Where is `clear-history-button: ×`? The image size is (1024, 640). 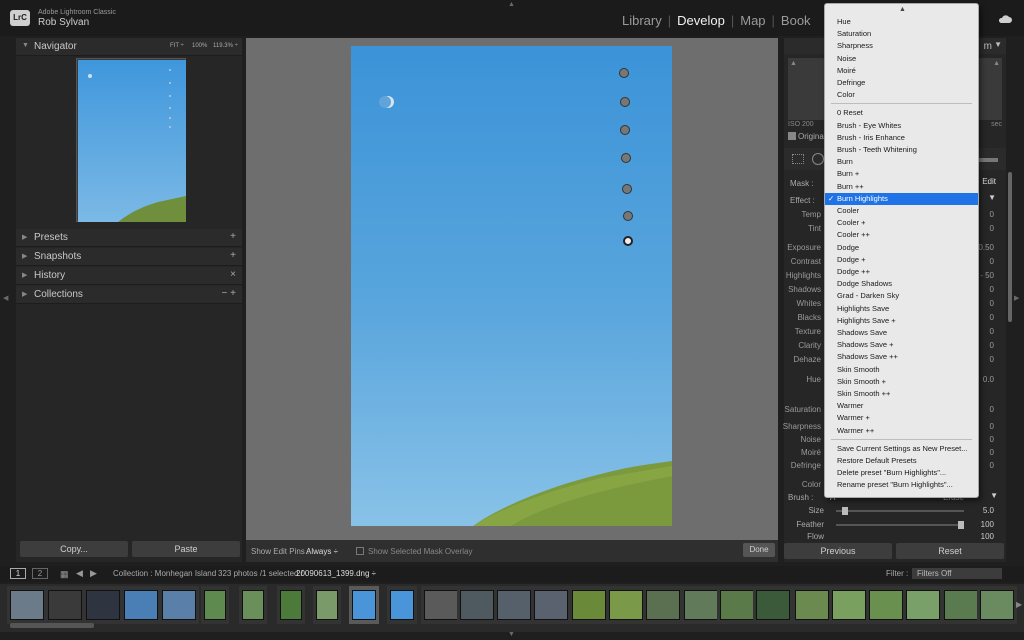 clear-history-button: × is located at coordinates (233, 274).